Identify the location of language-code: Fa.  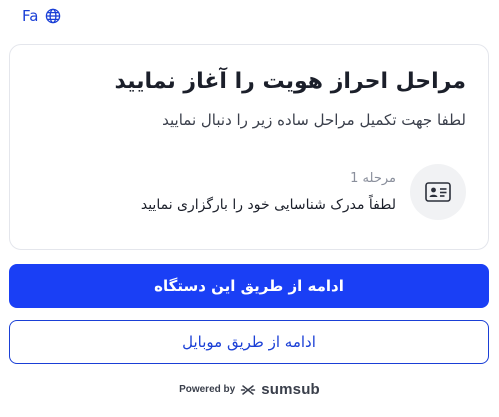
(30, 16).